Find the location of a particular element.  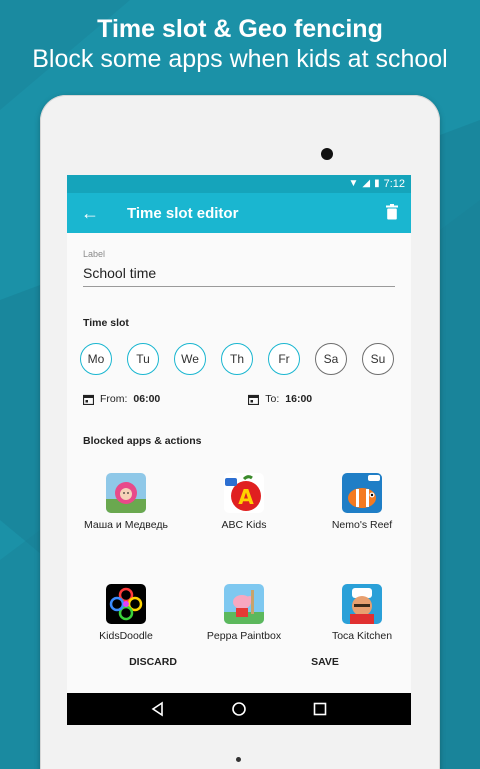

app-item: A ABC Kids is located at coordinates (244, 502).